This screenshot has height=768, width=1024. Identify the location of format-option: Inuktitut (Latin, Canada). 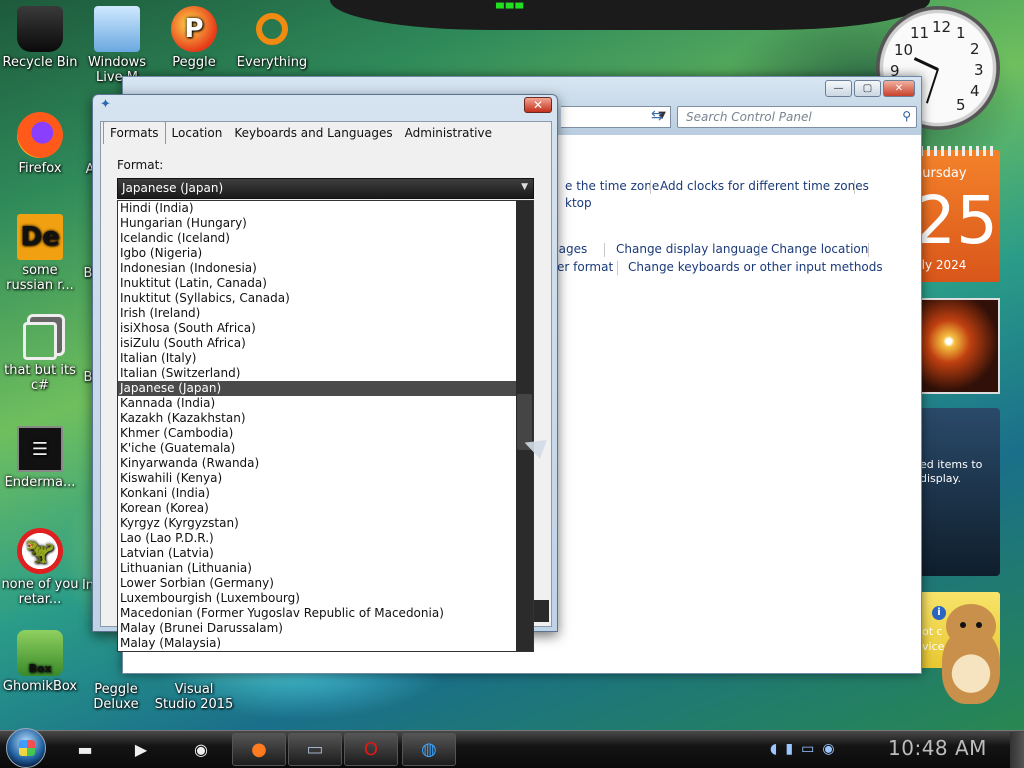
(325, 283).